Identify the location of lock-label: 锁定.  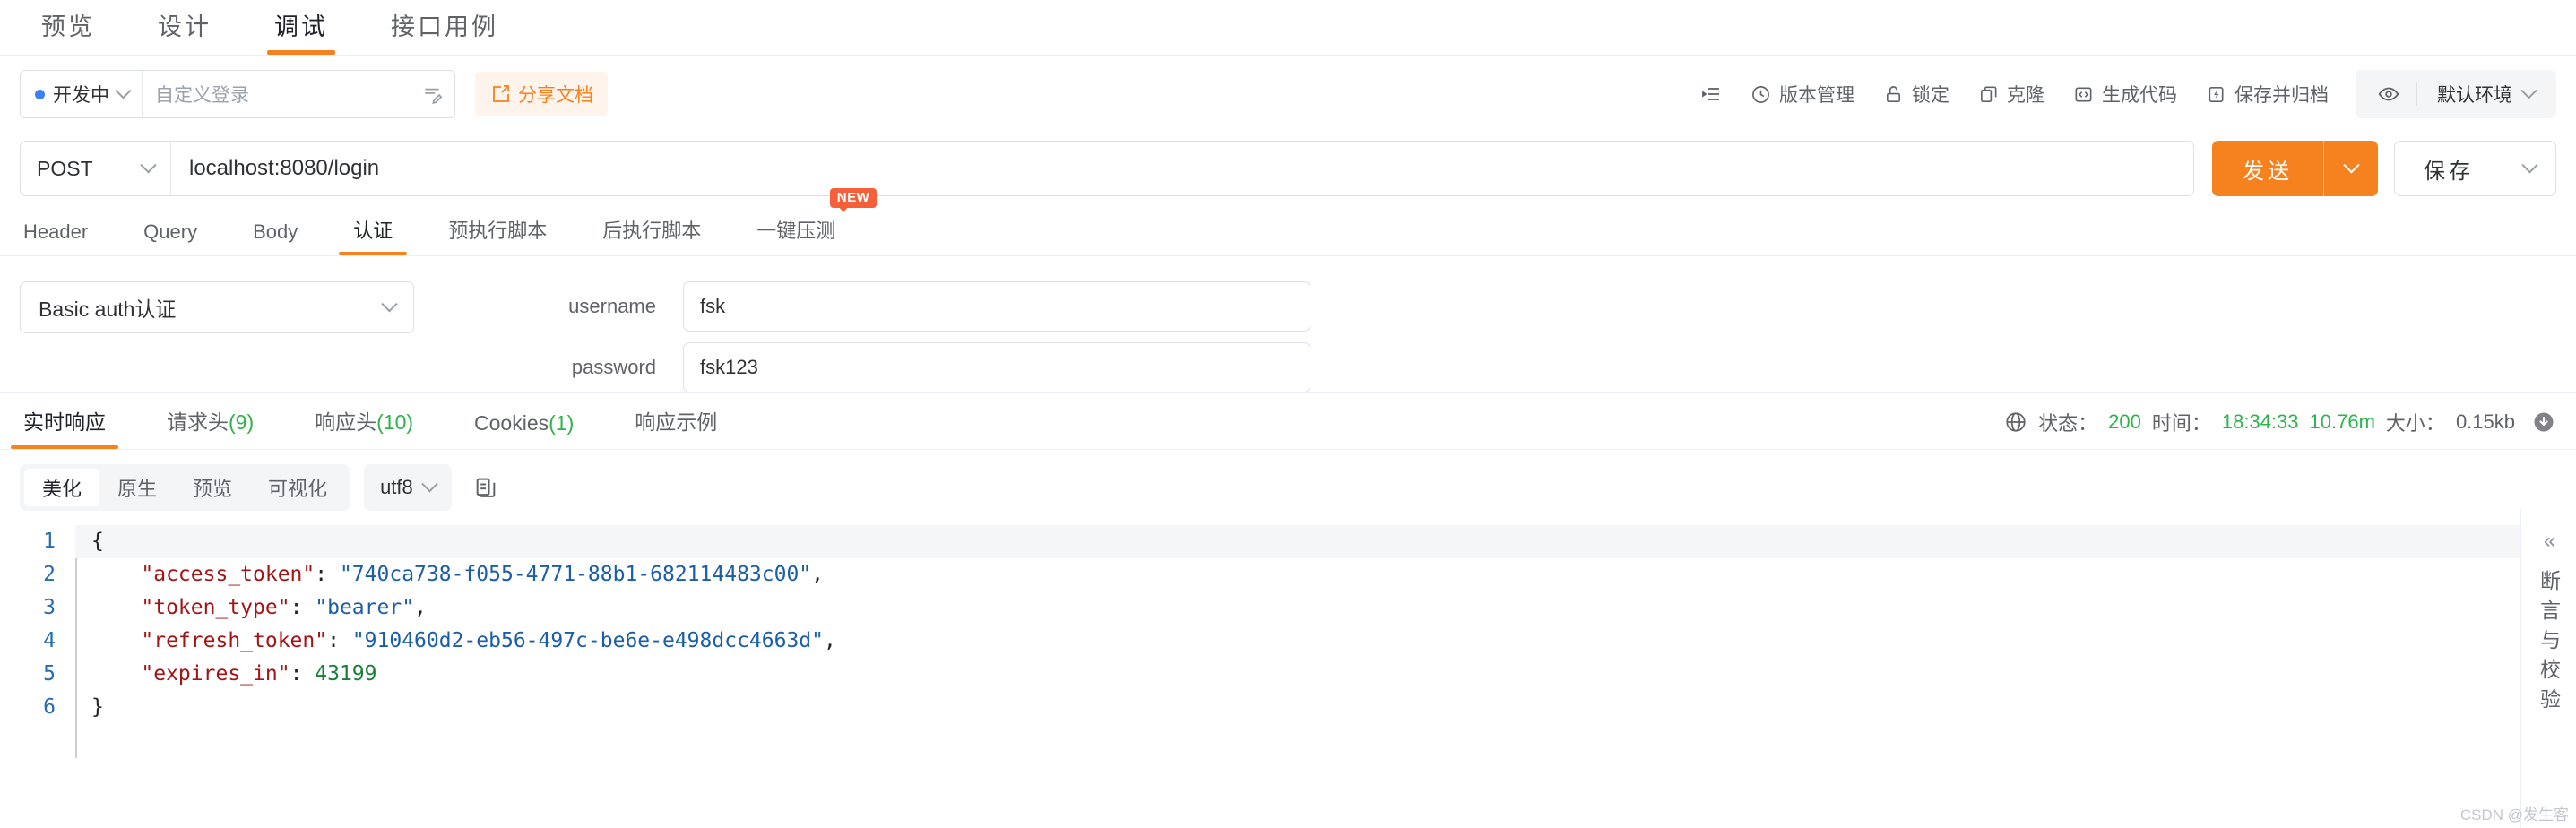
(1930, 95).